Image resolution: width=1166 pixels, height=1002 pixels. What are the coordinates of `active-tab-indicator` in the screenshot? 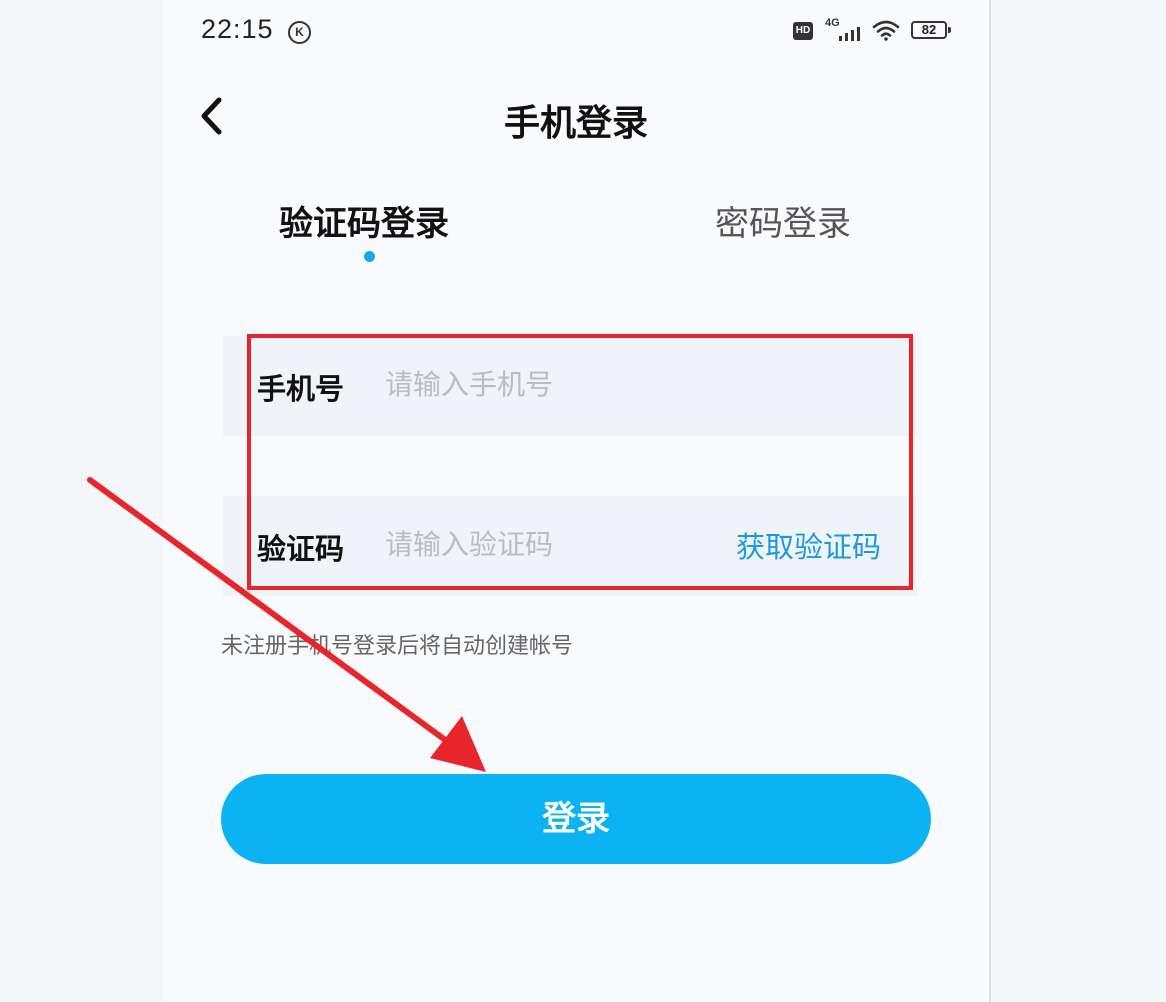 It's located at (369, 256).